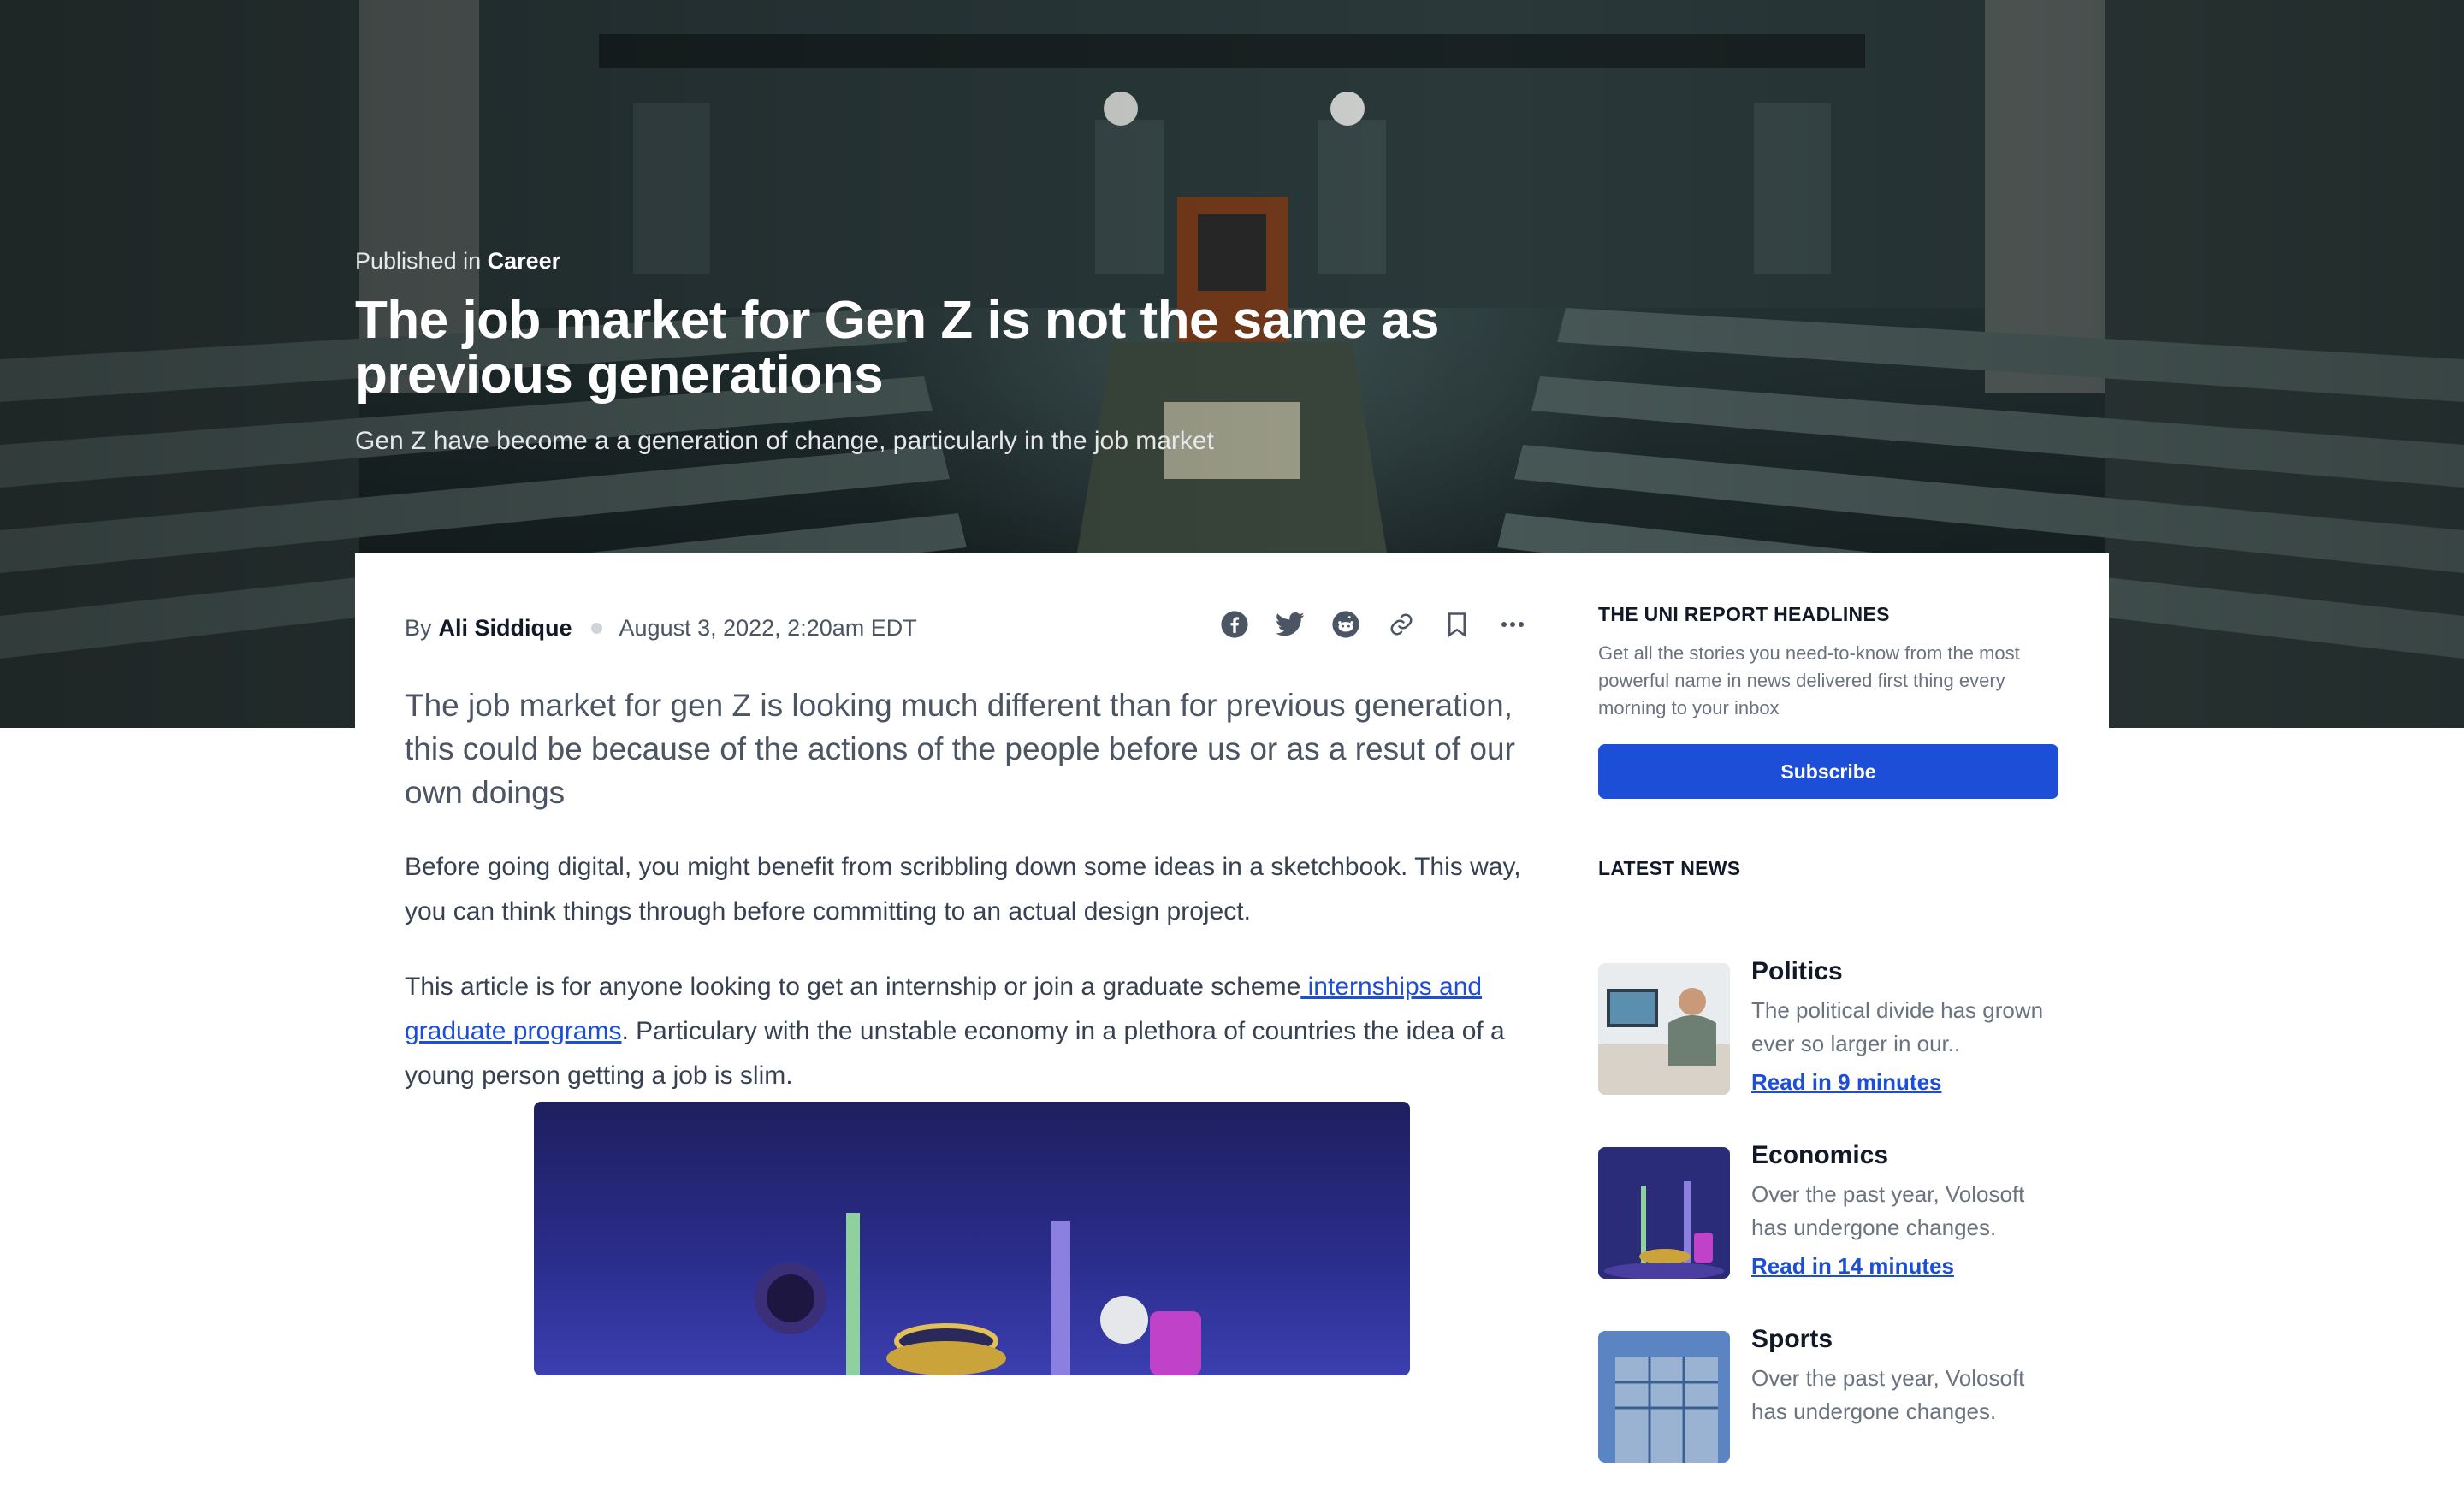  I want to click on link-icon, so click(1401, 624).